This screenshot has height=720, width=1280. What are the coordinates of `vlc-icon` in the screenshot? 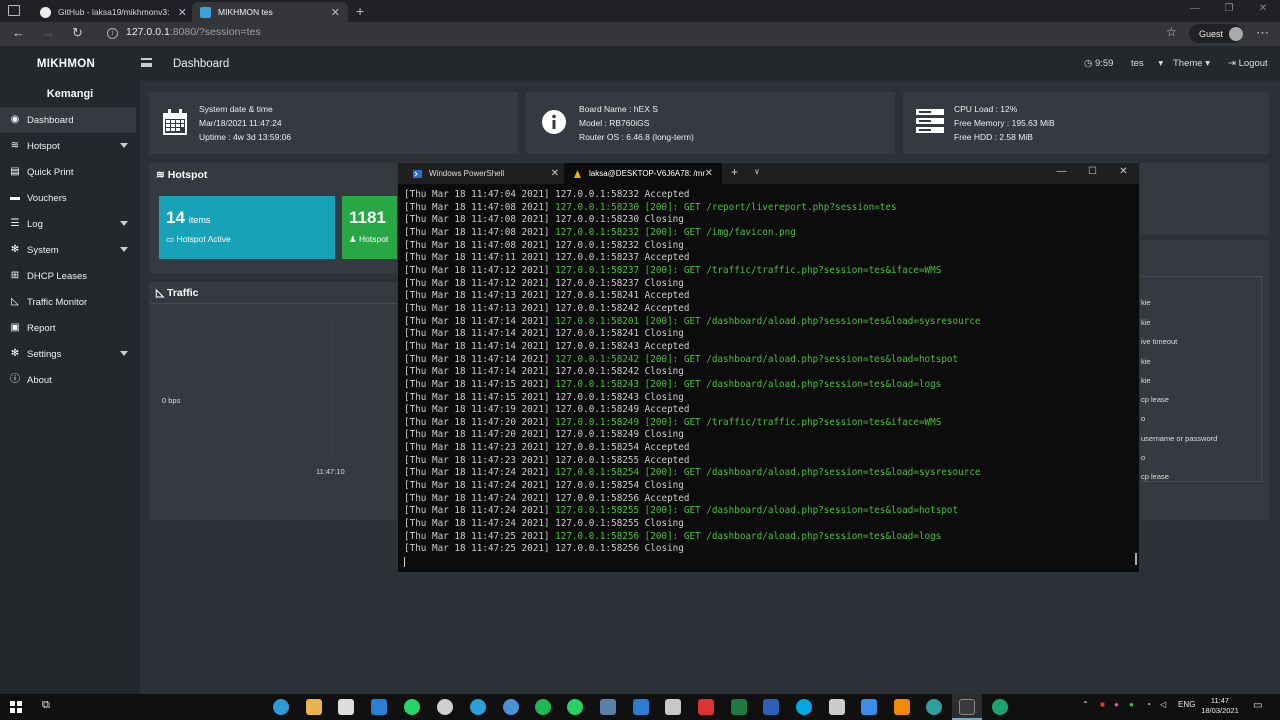 It's located at (902, 707).